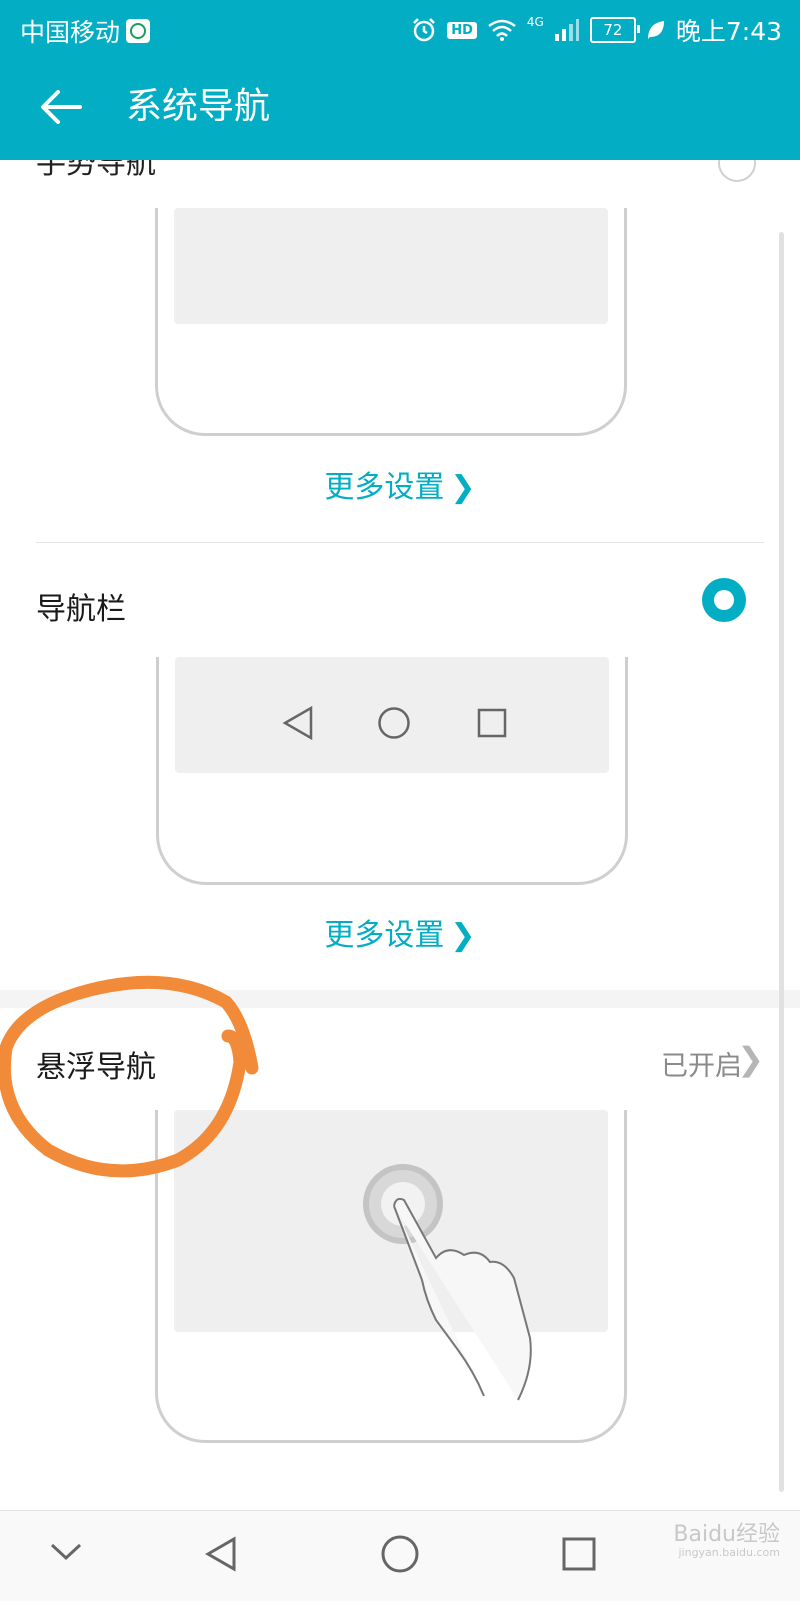  I want to click on system-nav-bar: Baidu经验 jingyan.baidu.com, so click(400, 1555).